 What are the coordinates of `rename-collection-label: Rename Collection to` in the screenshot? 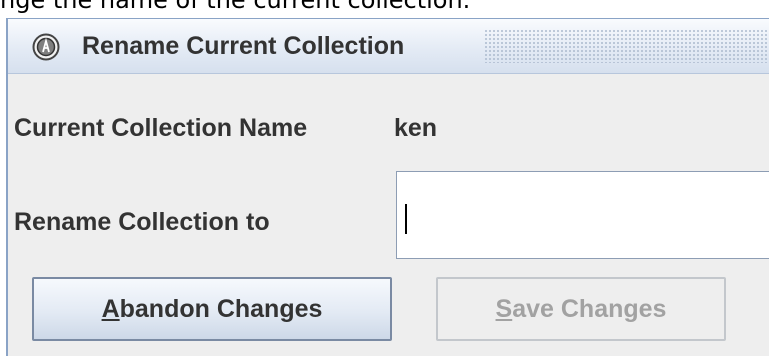 It's located at (142, 222).